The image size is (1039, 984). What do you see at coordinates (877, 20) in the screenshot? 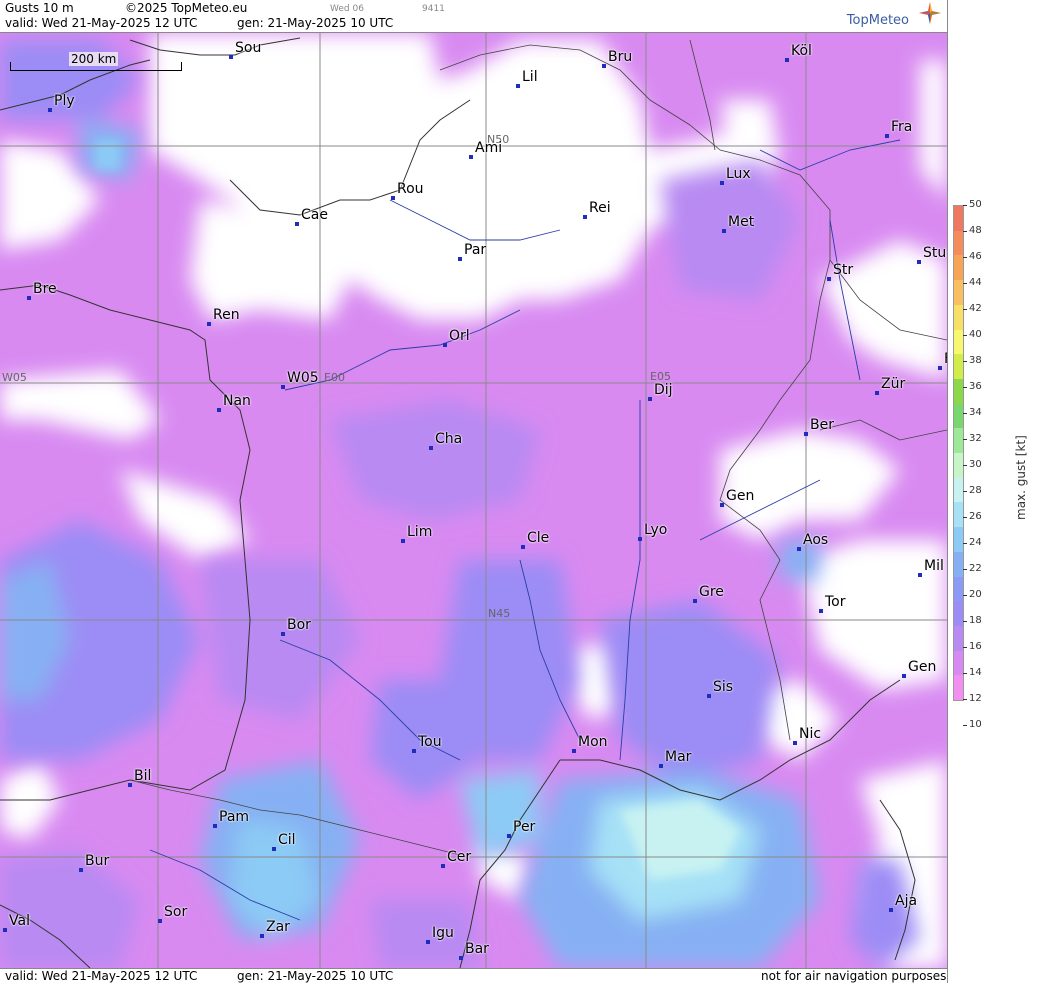
I see `topmeteo-logo: TopMeteo` at bounding box center [877, 20].